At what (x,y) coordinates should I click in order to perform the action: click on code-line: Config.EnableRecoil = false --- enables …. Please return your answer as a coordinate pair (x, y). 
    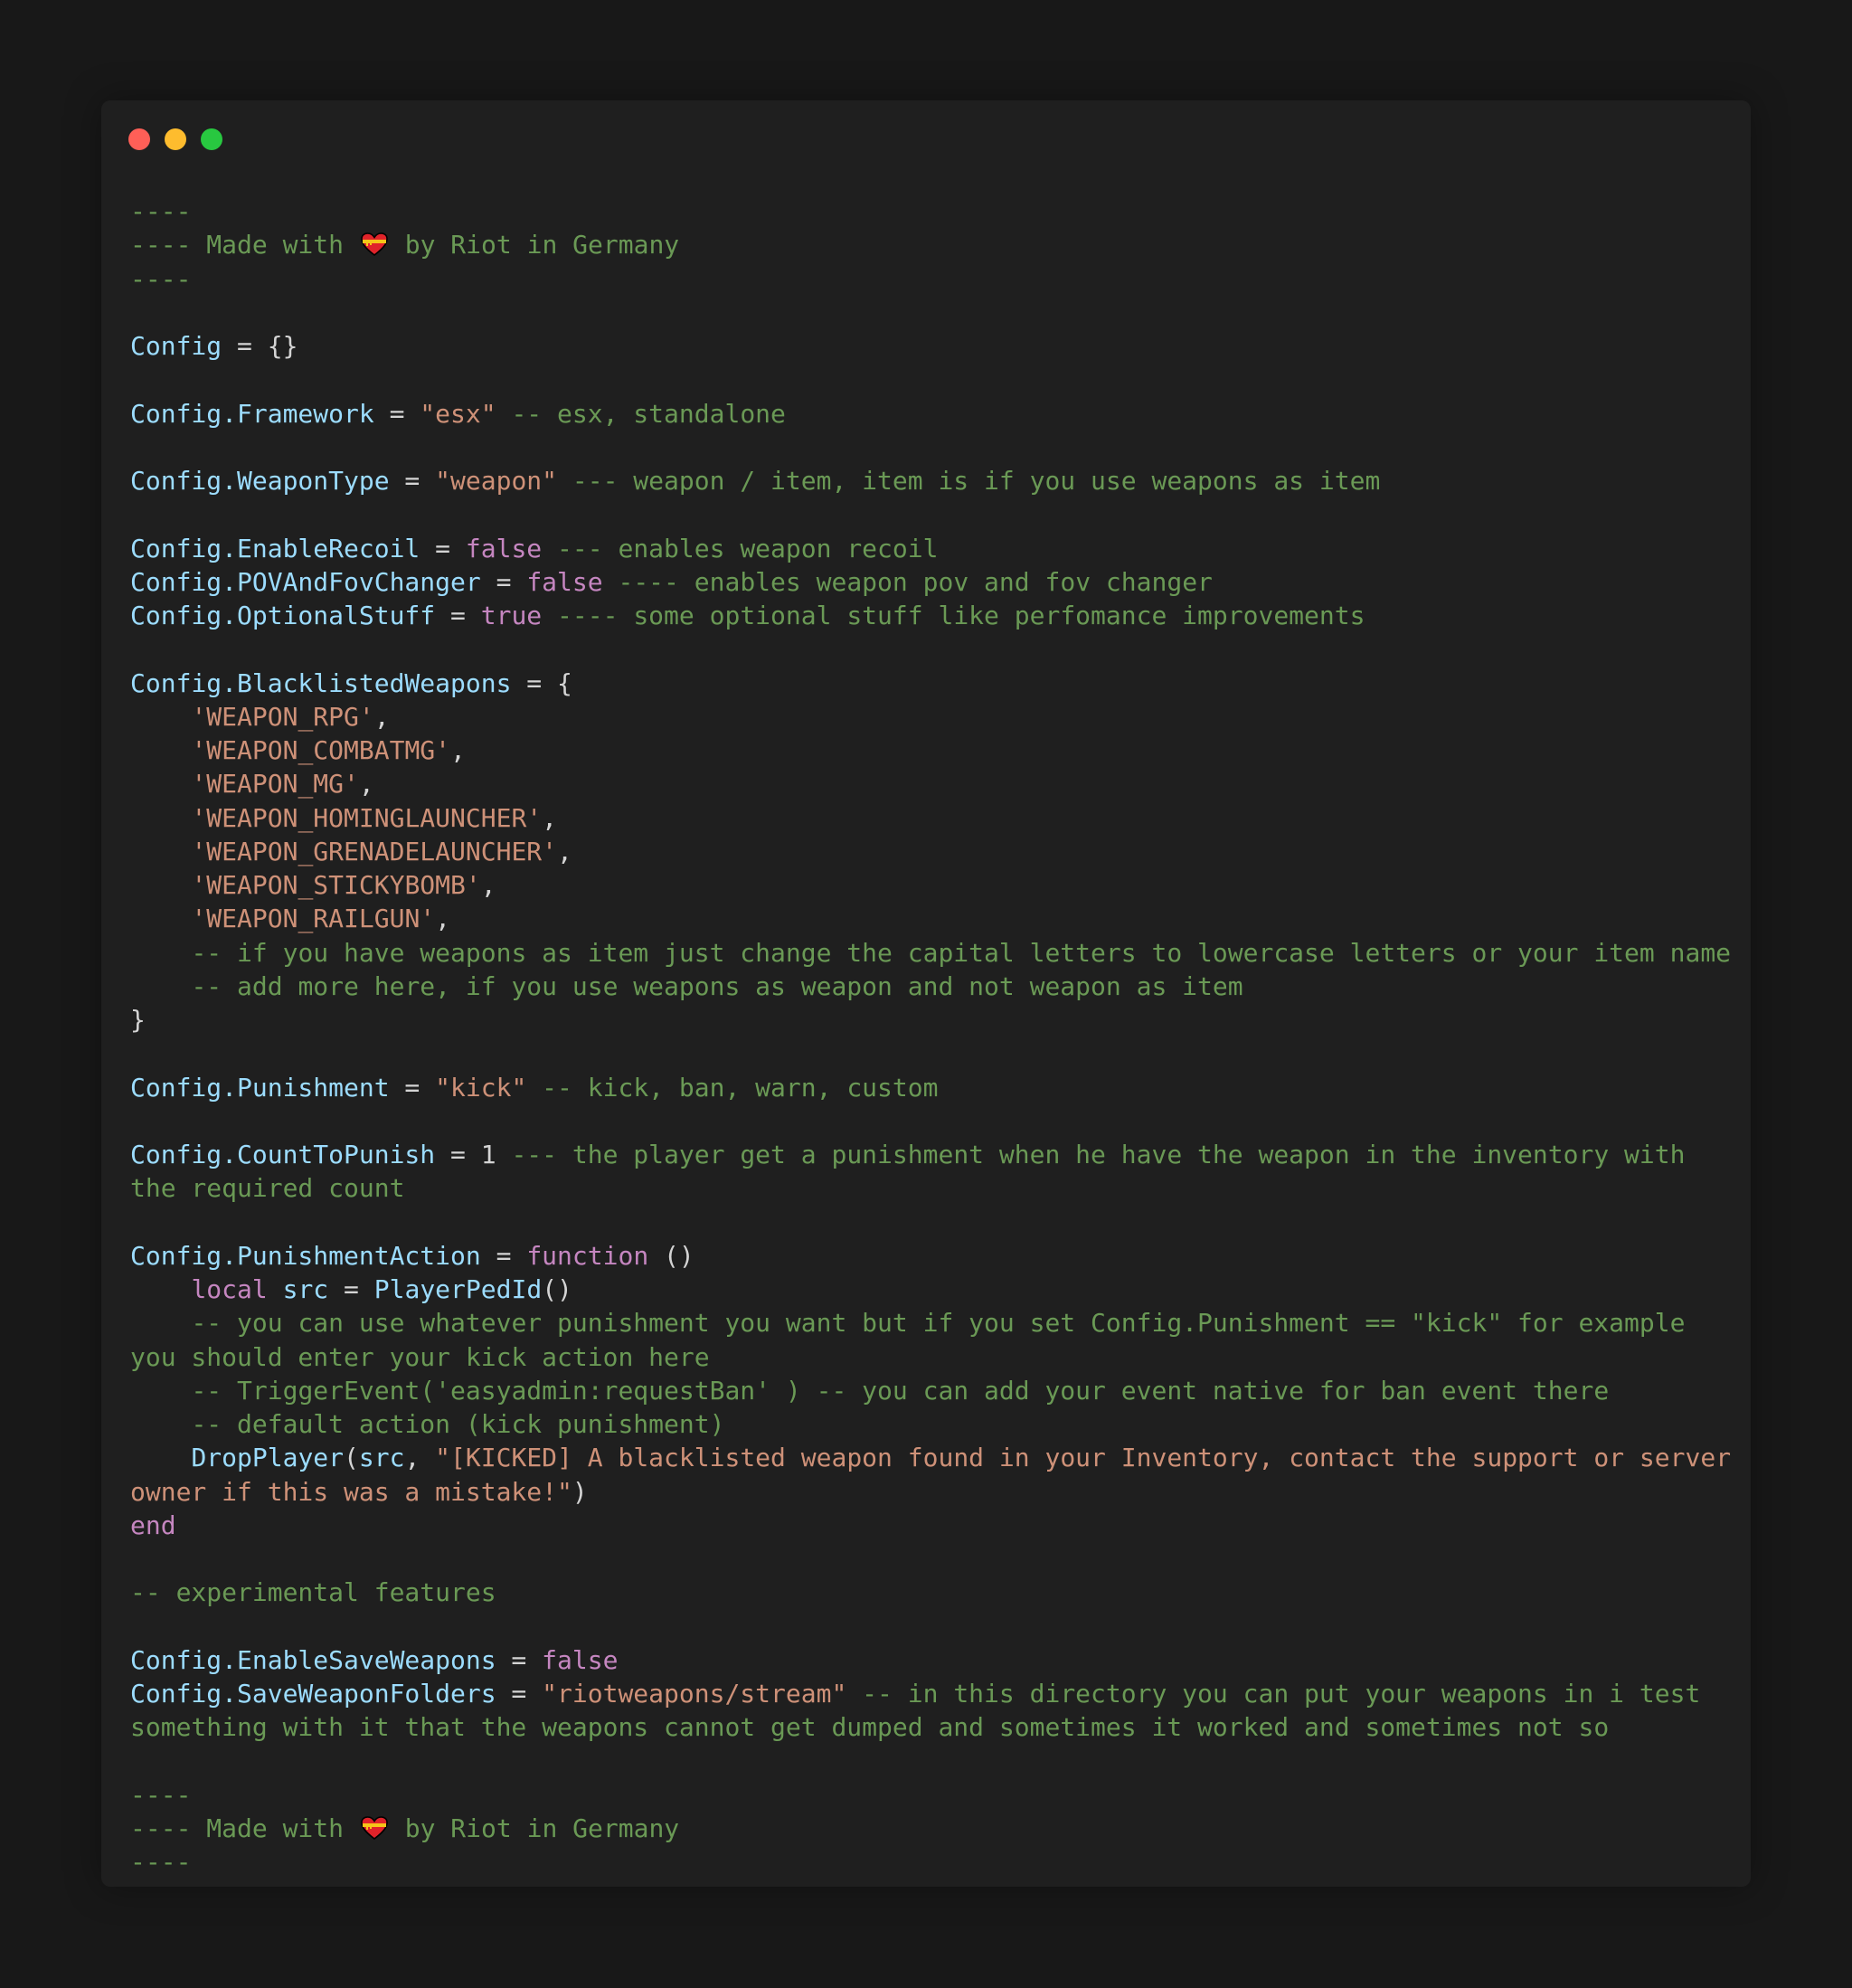
    Looking at the image, I should click on (931, 548).